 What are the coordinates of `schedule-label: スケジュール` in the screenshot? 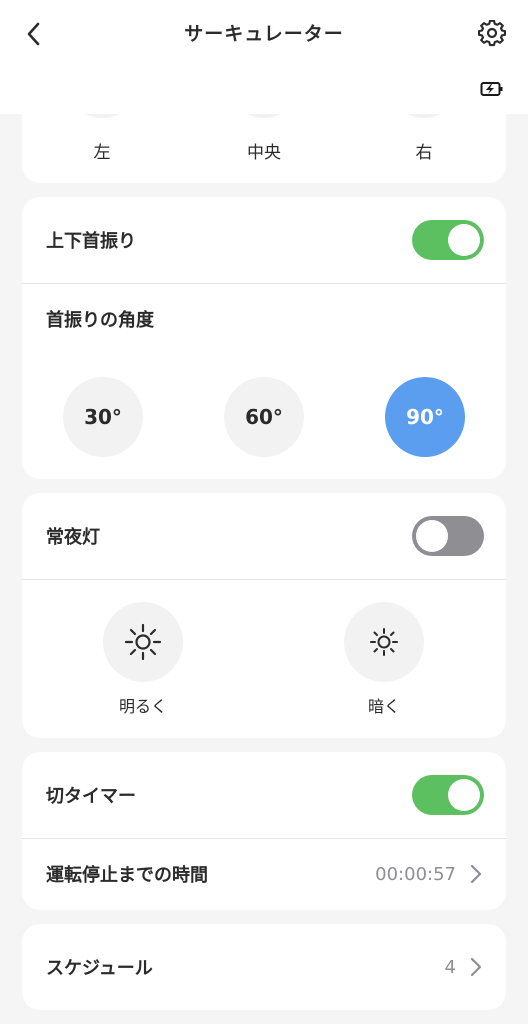 It's located at (99, 968).